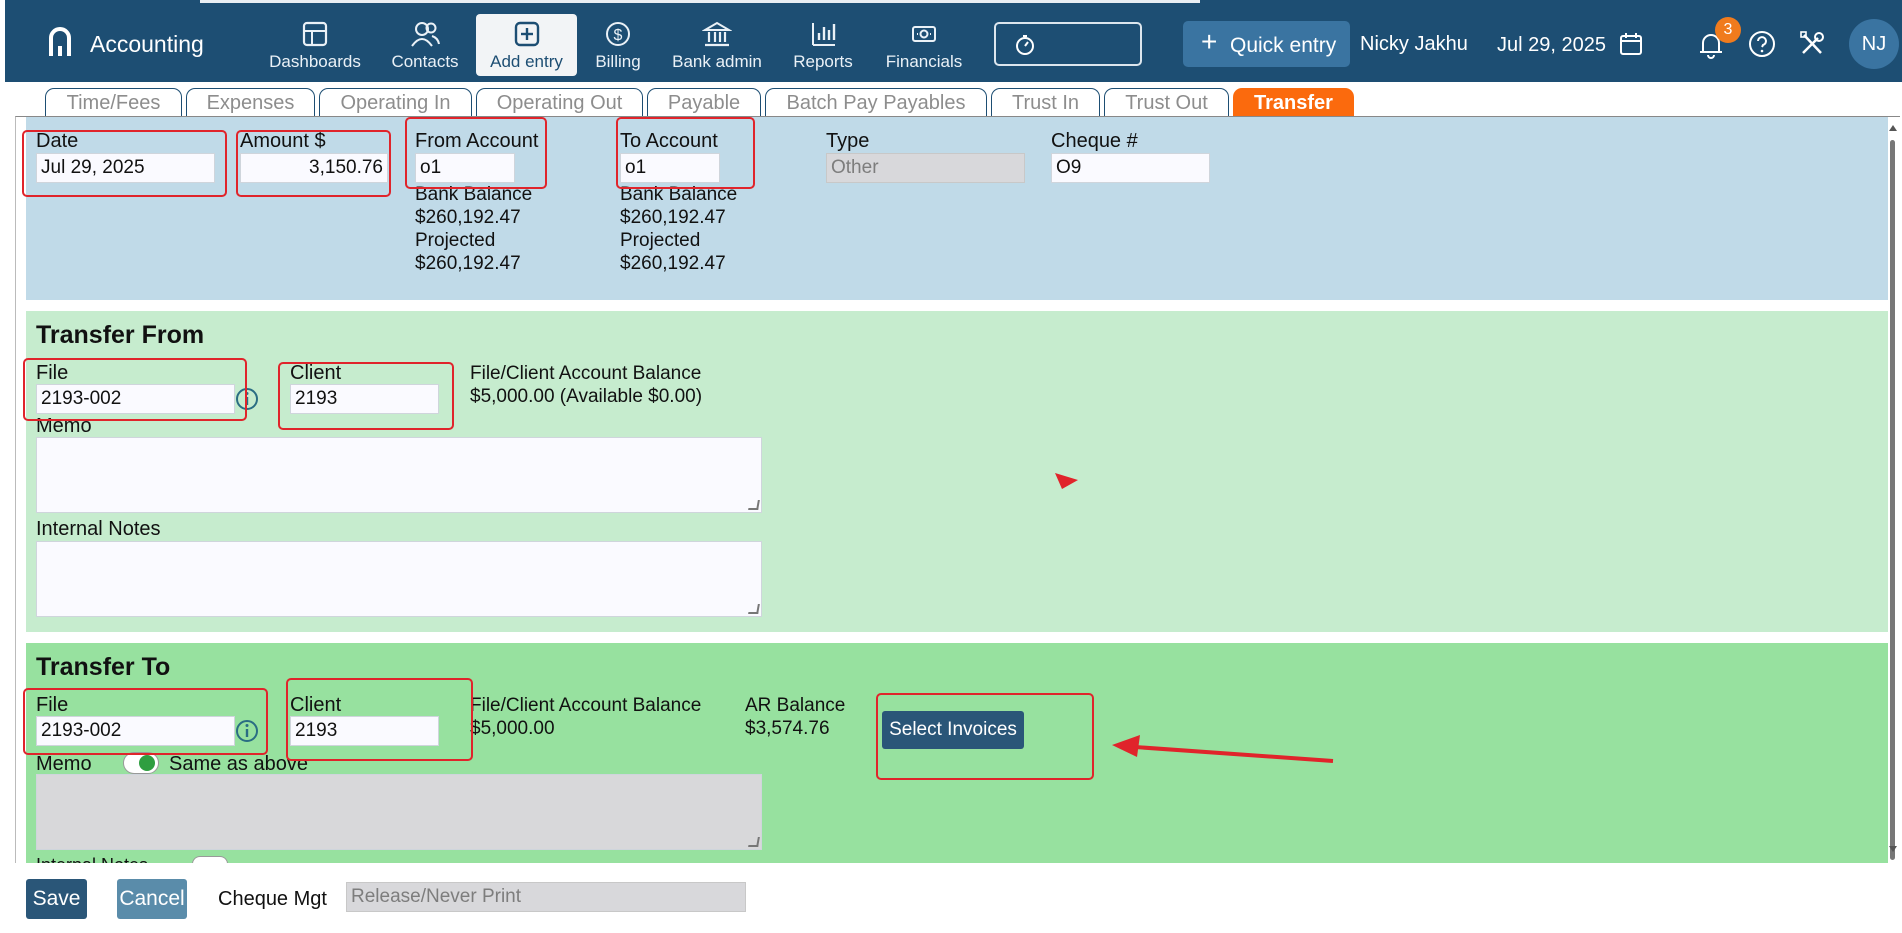 This screenshot has height=933, width=1902. I want to click on annotation-arrowhead, so click(1126, 746).